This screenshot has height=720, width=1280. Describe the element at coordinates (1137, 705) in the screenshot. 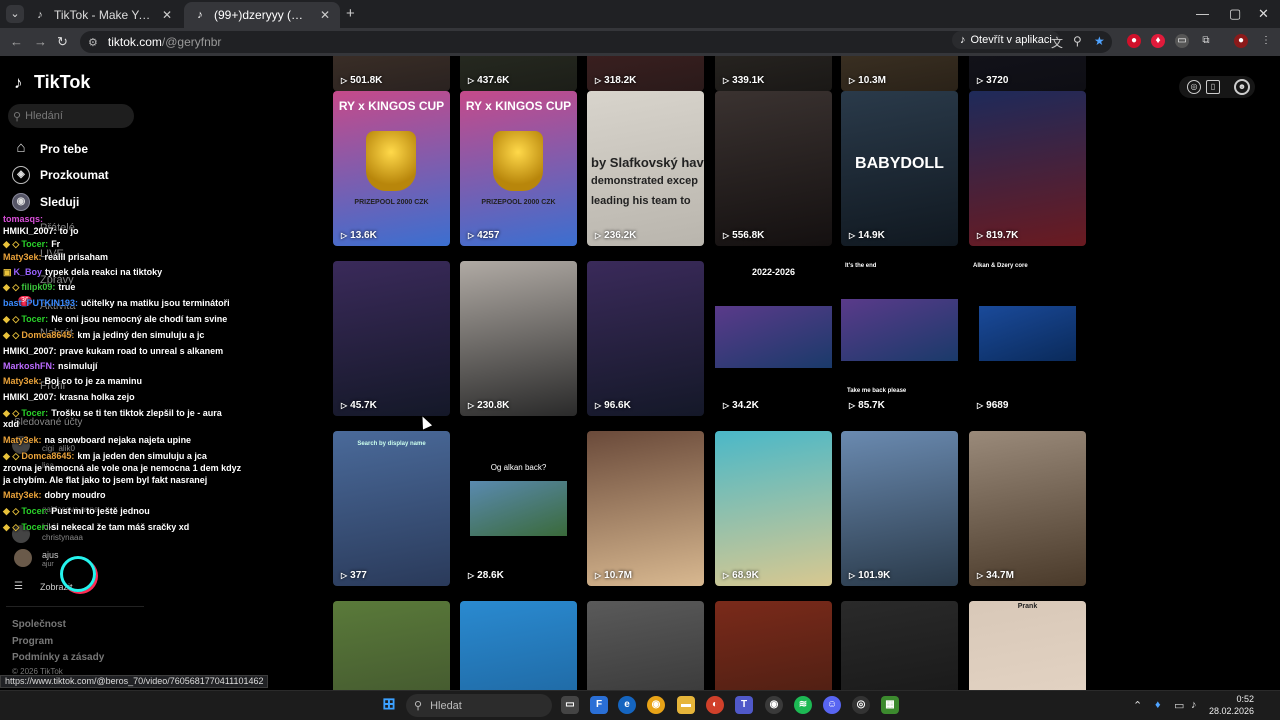

I see `tray-chevron-icon: ⌃` at that location.